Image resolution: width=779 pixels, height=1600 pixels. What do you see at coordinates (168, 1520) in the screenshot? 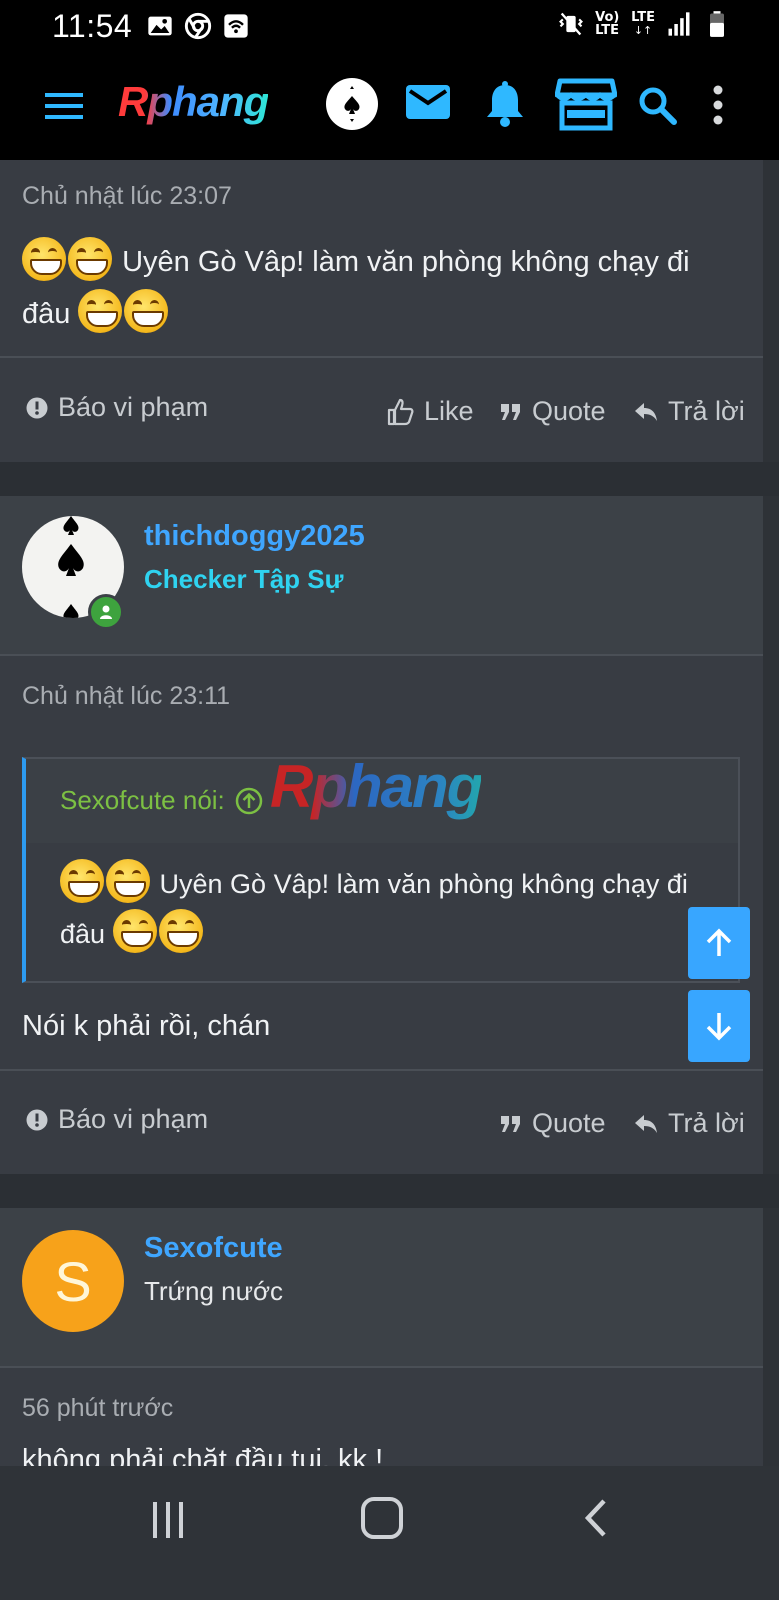
I see `recent-apps-icon` at bounding box center [168, 1520].